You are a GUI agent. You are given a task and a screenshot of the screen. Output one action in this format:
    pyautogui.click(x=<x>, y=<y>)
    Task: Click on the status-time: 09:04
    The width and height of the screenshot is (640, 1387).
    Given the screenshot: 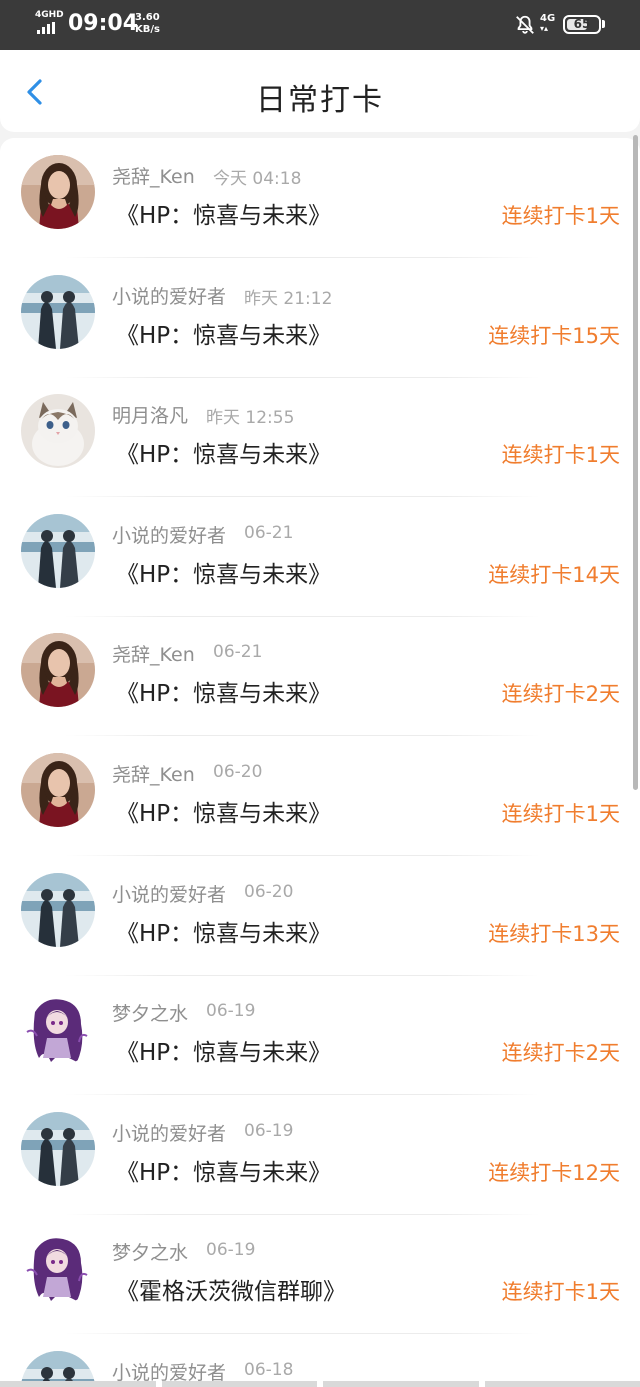 What is the action you would take?
    pyautogui.click(x=103, y=23)
    